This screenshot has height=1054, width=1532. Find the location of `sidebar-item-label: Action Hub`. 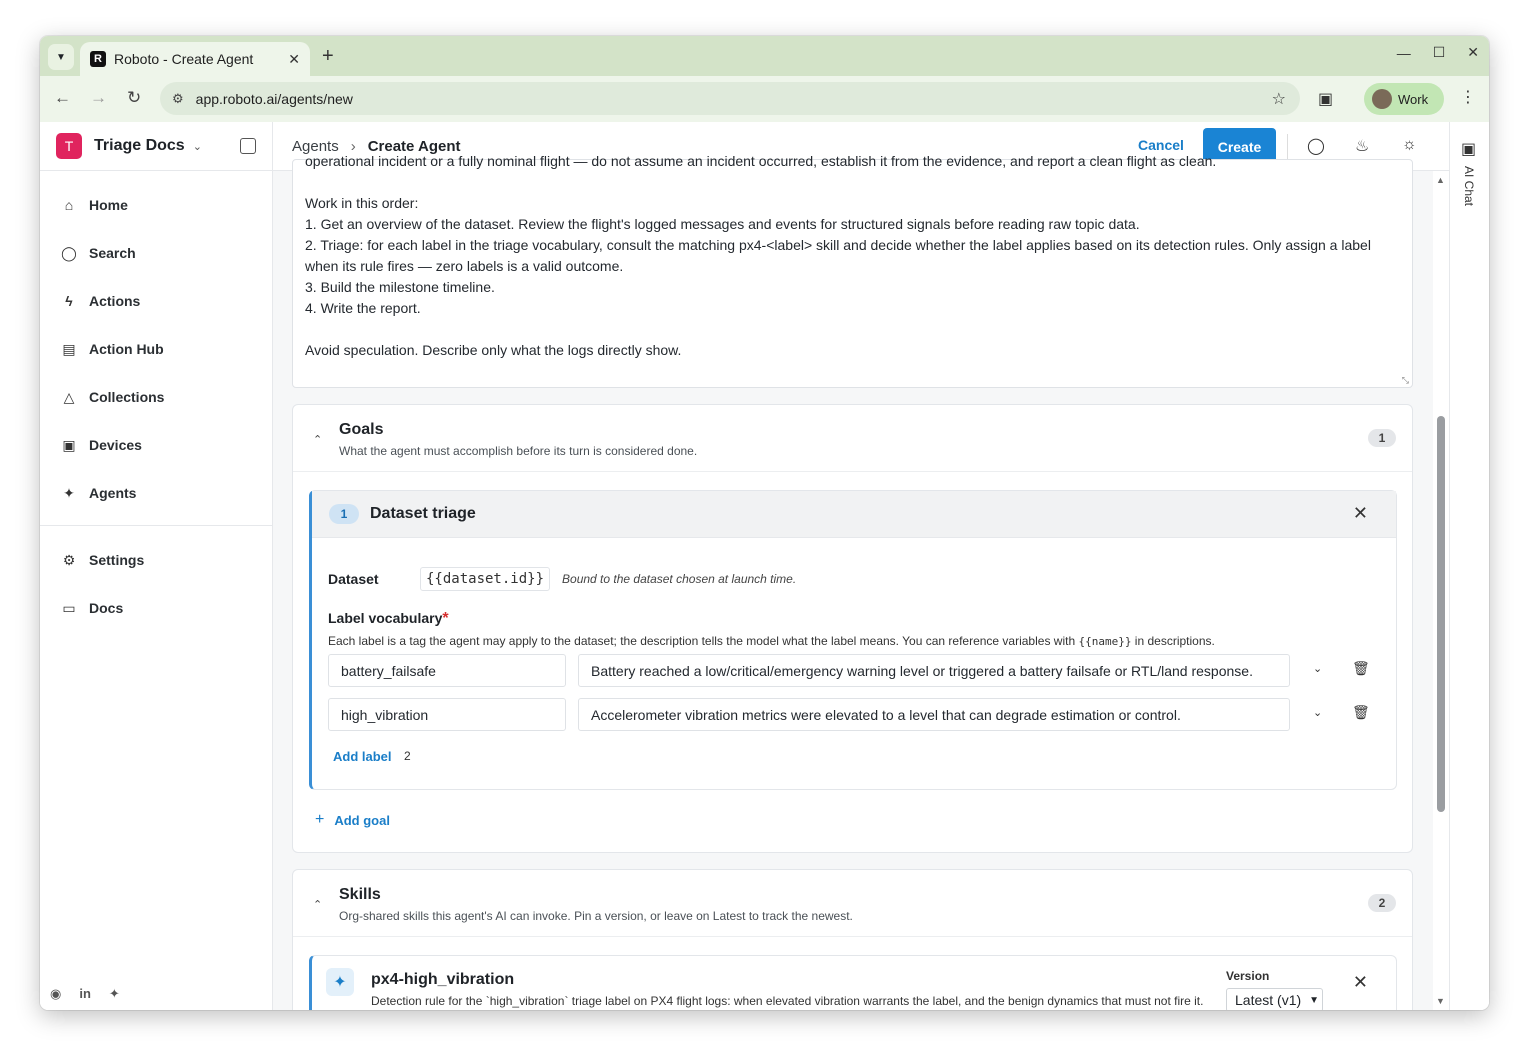

sidebar-item-label: Action Hub is located at coordinates (126, 349).